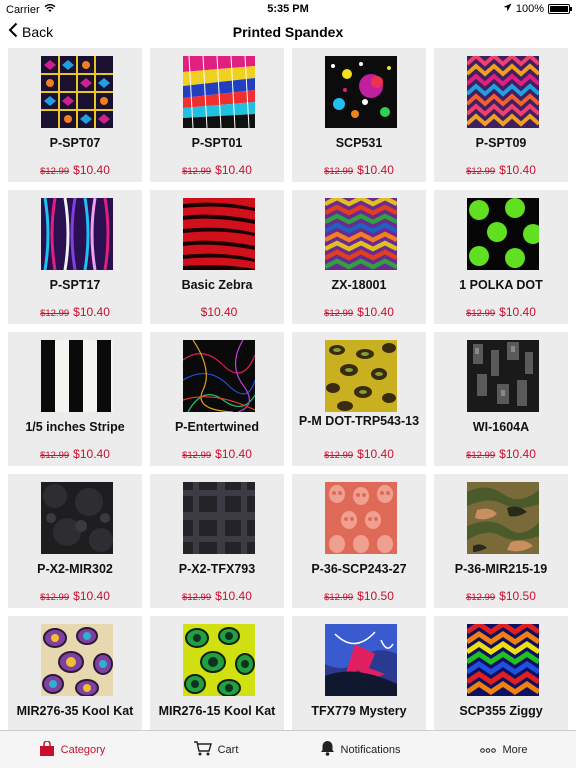 The height and width of the screenshot is (768, 576). Describe the element at coordinates (360, 749) in the screenshot. I see `tab-notifications: Notifications` at that location.